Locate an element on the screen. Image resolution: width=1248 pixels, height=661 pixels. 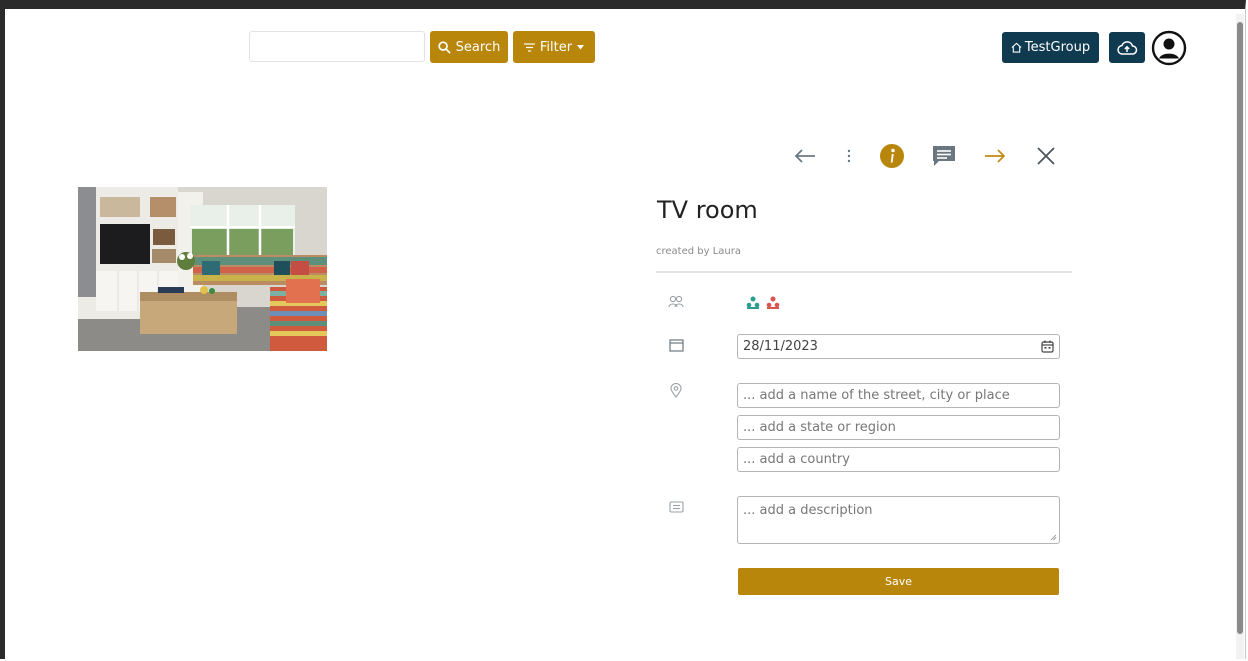
divider is located at coordinates (864, 272).